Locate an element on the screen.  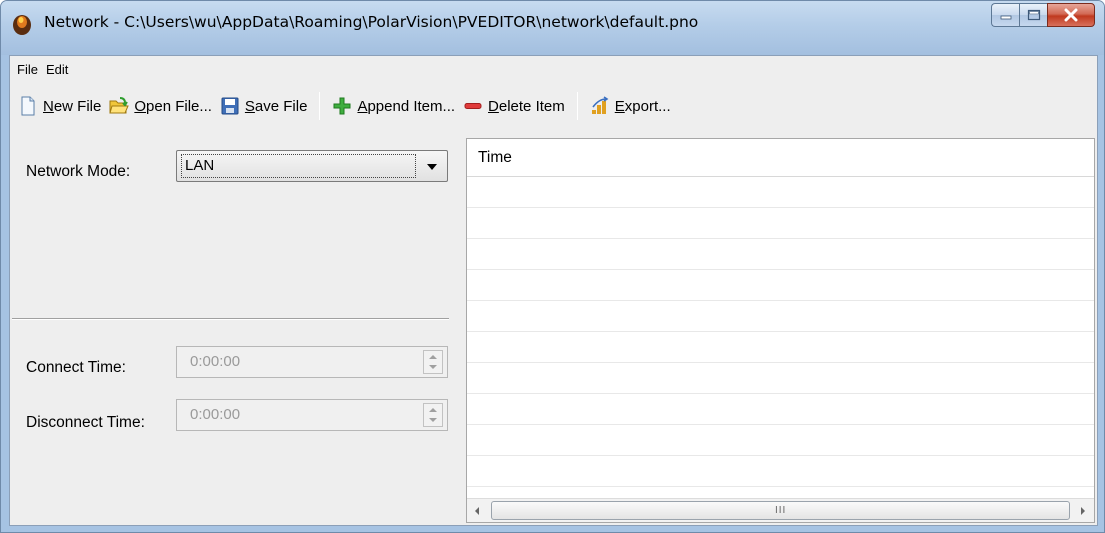
scrollbar-grip: III is located at coordinates (781, 510).